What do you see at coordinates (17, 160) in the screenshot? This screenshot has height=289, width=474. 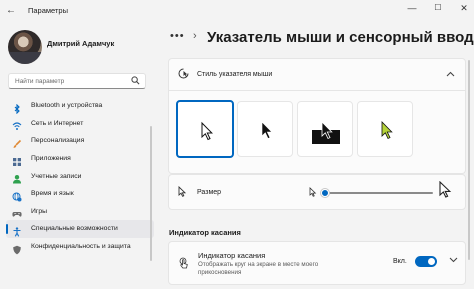 I see `apps-icon` at bounding box center [17, 160].